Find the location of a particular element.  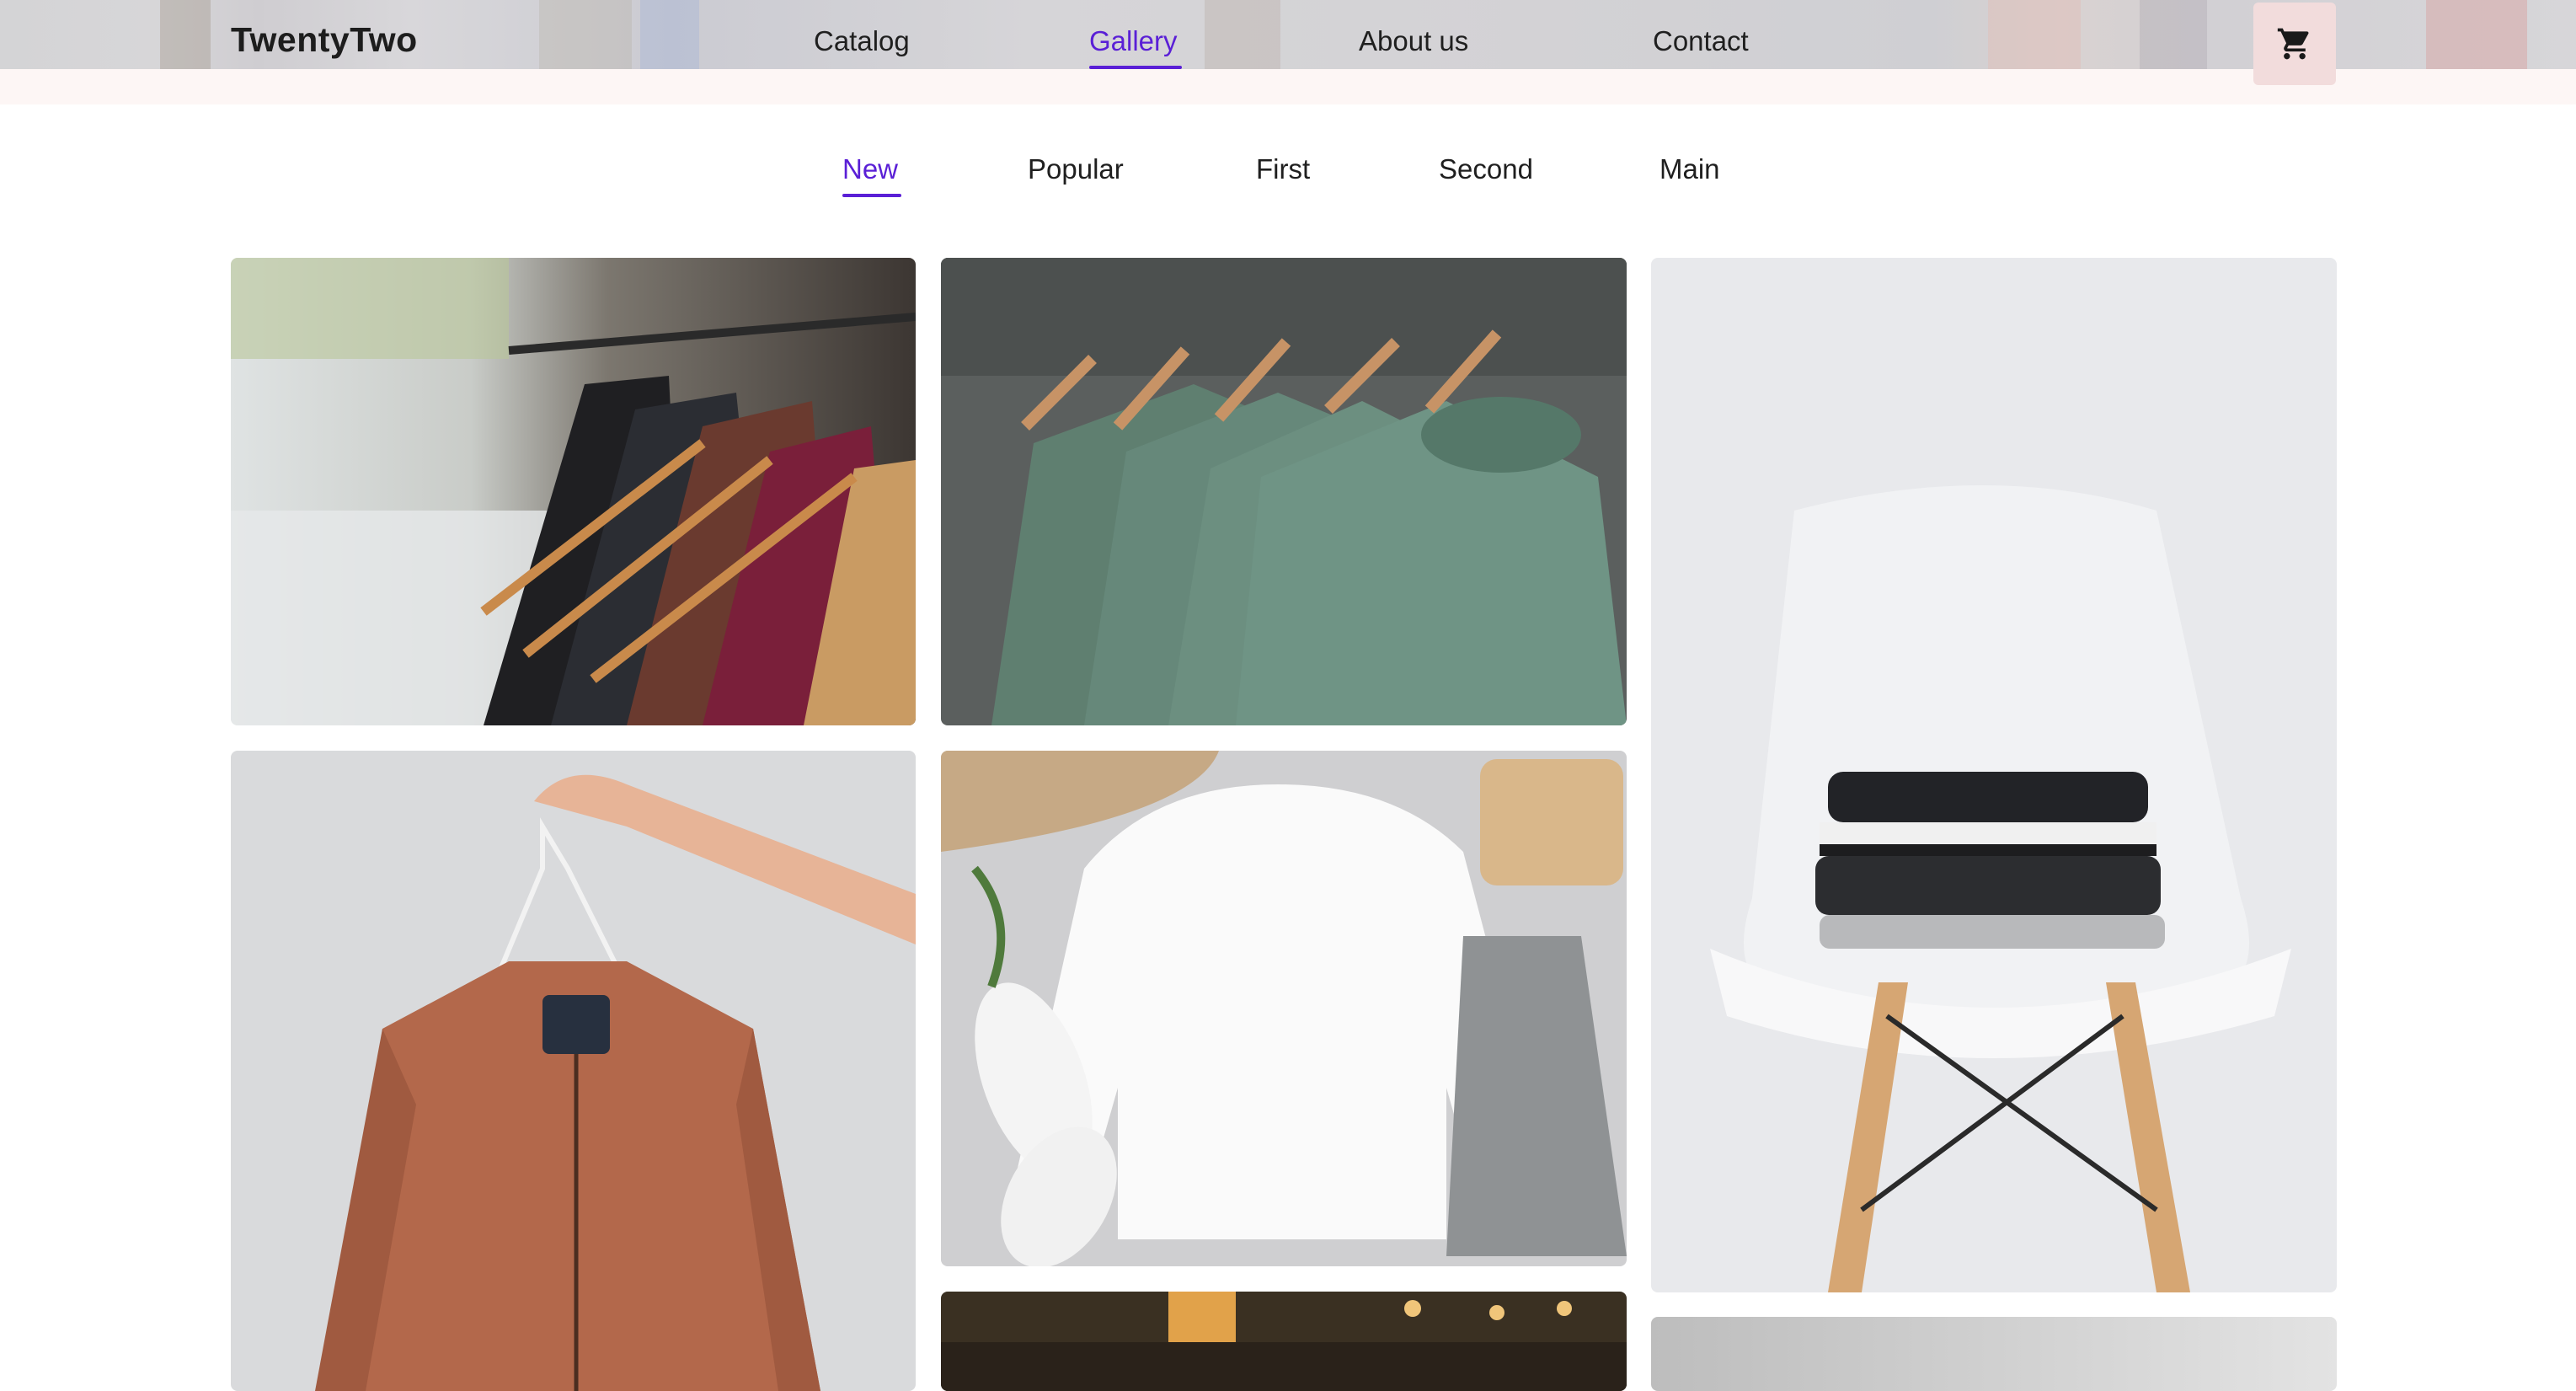

tab-main: Main is located at coordinates (1689, 169).